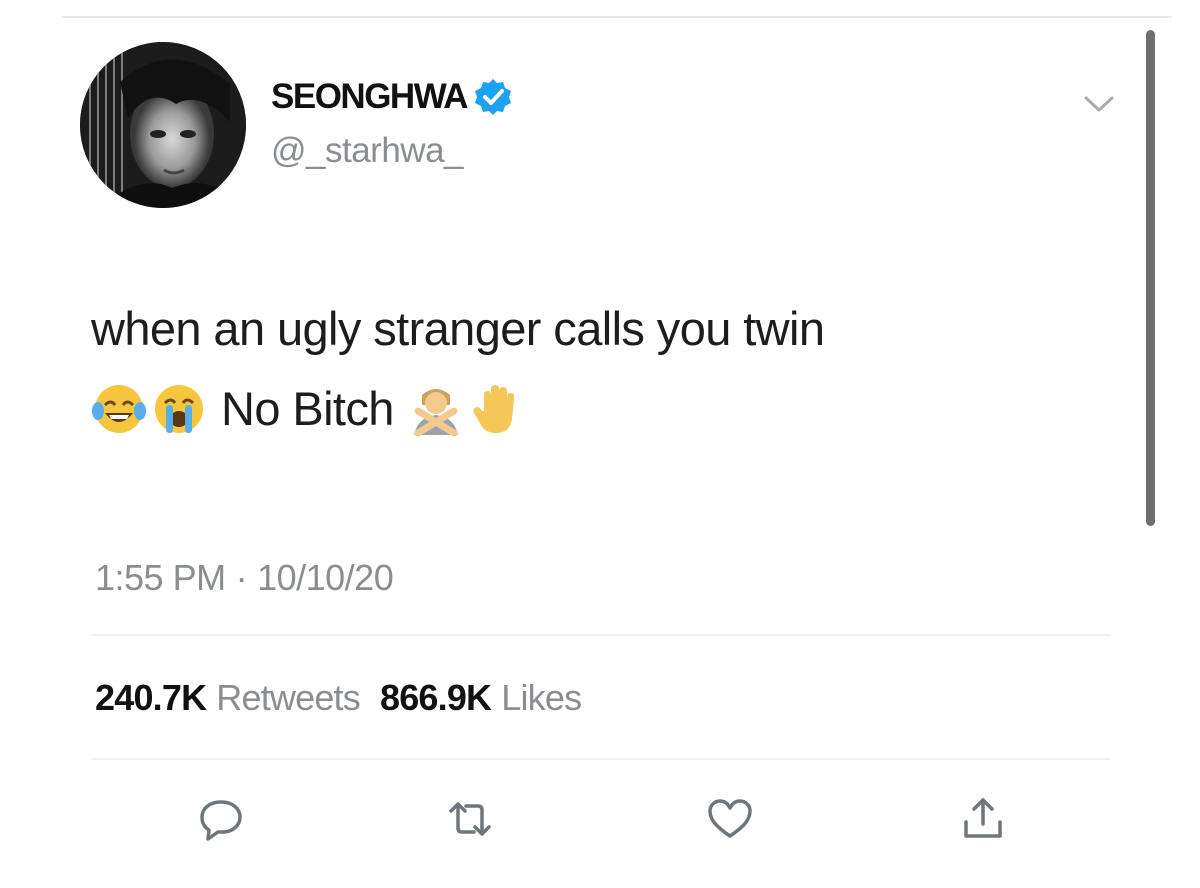 This screenshot has height=888, width=1200. I want to click on retweet-button, so click(470, 819).